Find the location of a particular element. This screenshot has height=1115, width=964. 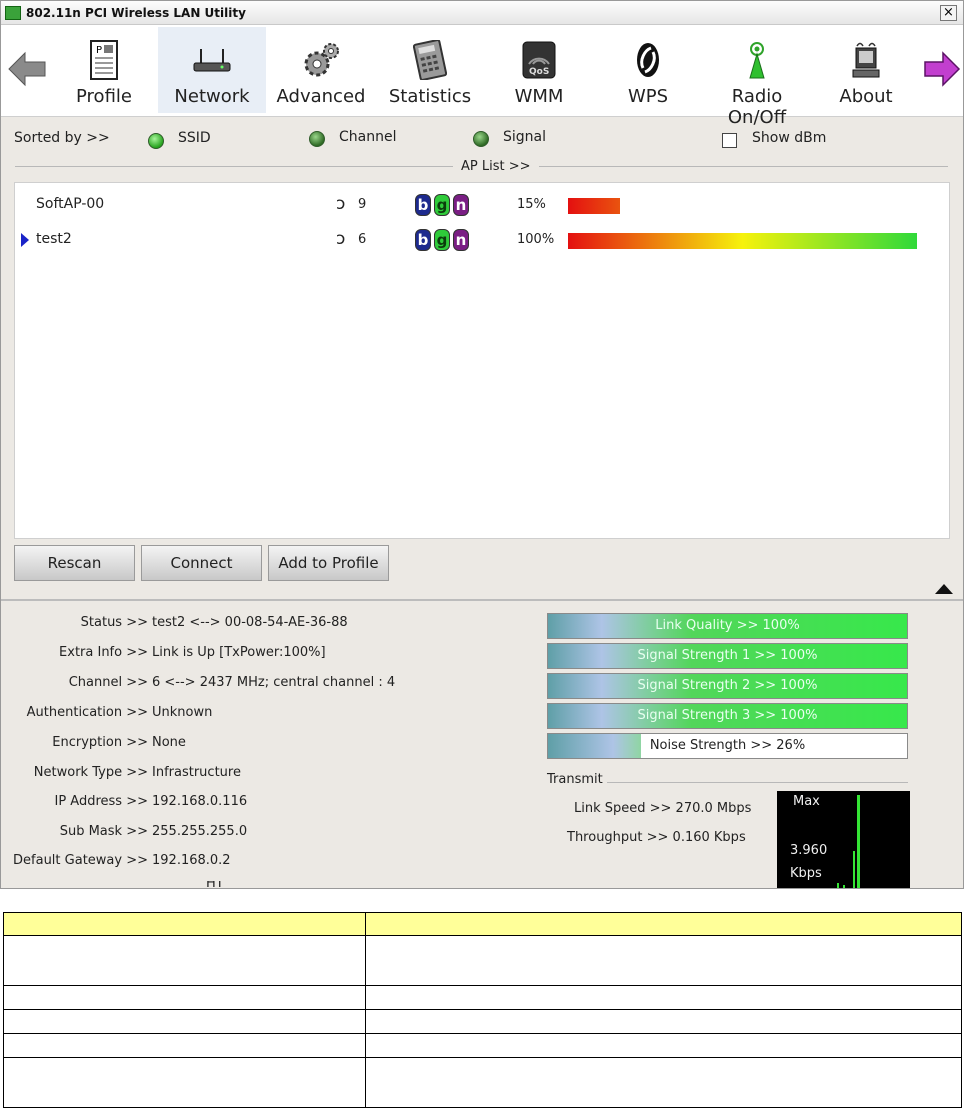

sort-signal-label: Signal is located at coordinates (525, 137).